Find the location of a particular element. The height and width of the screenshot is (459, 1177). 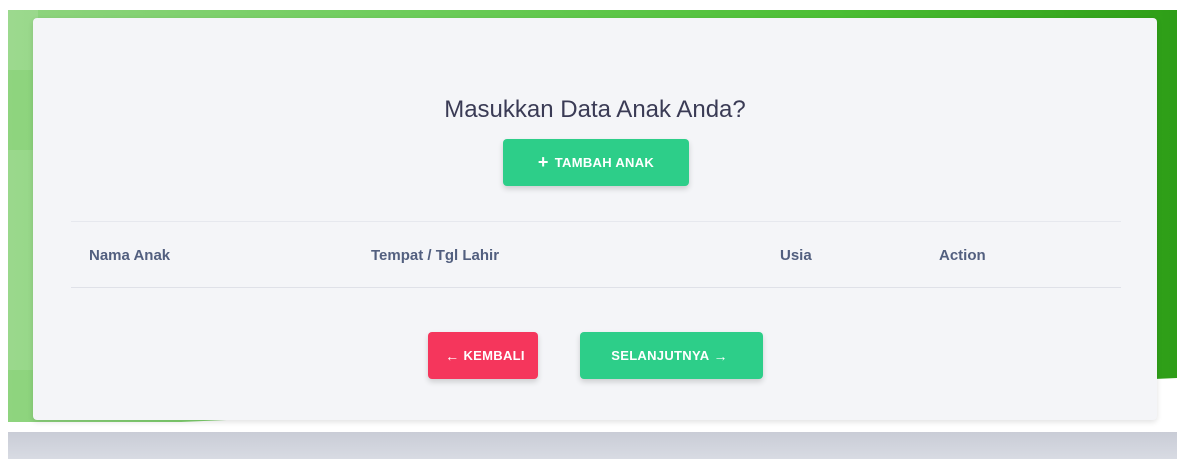

add-child-label: TAMBAH ANAK is located at coordinates (604, 162).